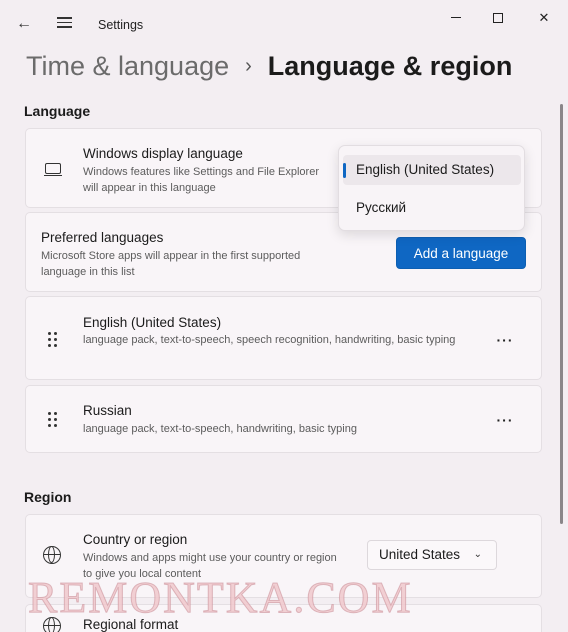  Describe the element at coordinates (425, 169) in the screenshot. I see `option-label: English (United States)` at that location.